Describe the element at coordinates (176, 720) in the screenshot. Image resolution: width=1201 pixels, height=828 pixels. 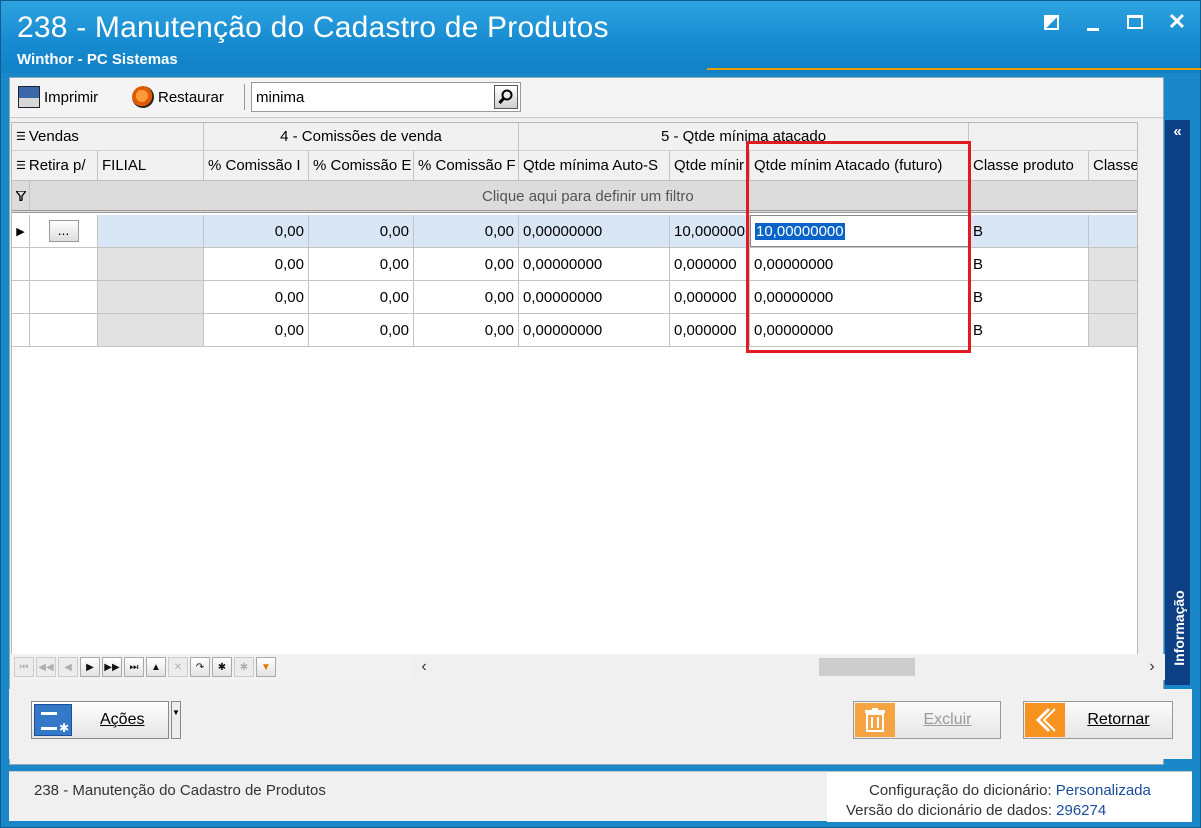
I see `acoes-dropdown-button: ▼` at that location.